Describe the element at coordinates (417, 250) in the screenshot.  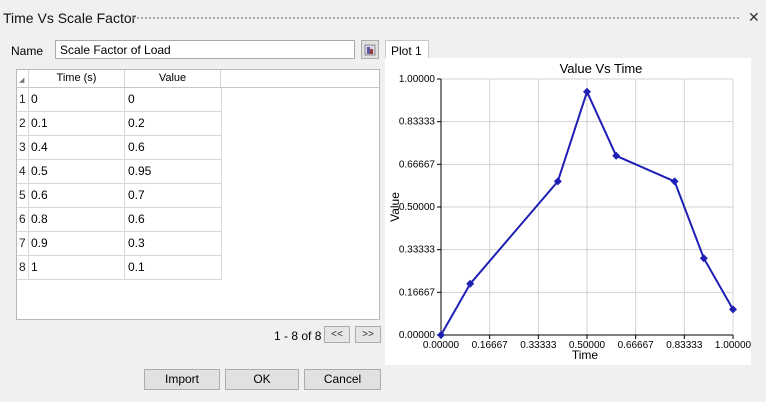
I see `y-tick-label: 0.33333` at that location.